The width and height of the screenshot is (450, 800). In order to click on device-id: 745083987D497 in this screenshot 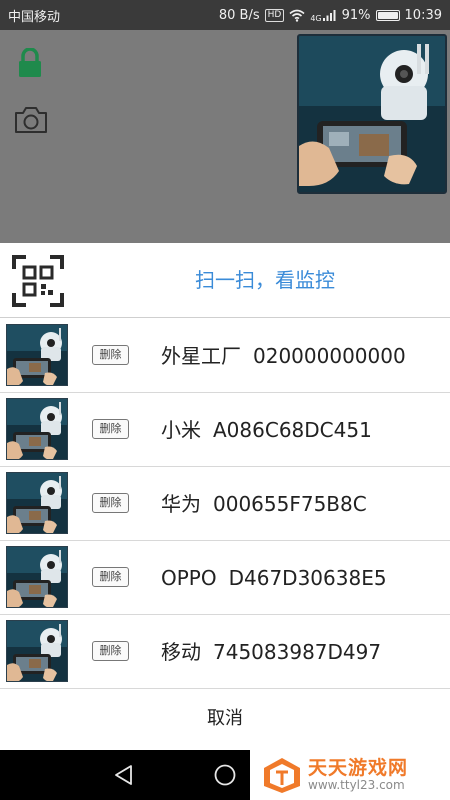, I will do `click(297, 652)`.